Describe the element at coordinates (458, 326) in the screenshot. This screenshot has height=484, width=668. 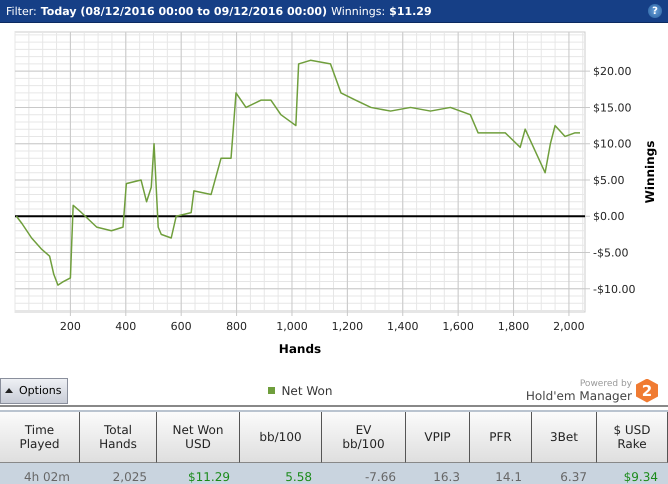
I see `x-tick-label: 1,600` at that location.